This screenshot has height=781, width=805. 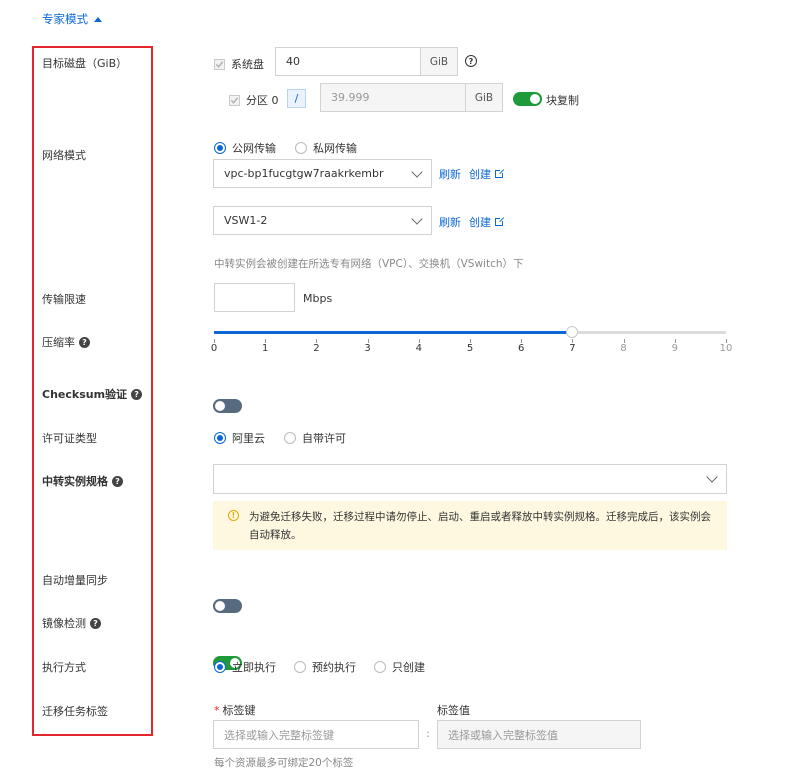 I want to click on slider-tick-label: 0, so click(x=214, y=348).